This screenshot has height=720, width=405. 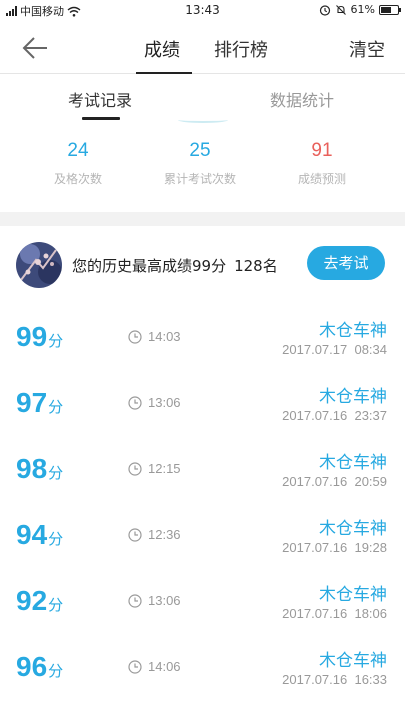 I want to click on record-duration: 12:36, so click(x=154, y=534).